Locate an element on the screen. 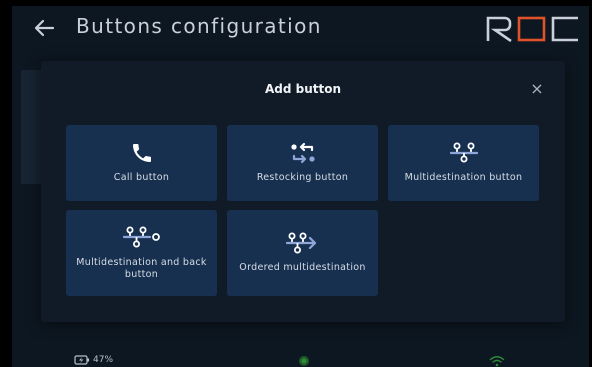 This screenshot has height=367, width=592. roc-logo is located at coordinates (532, 29).